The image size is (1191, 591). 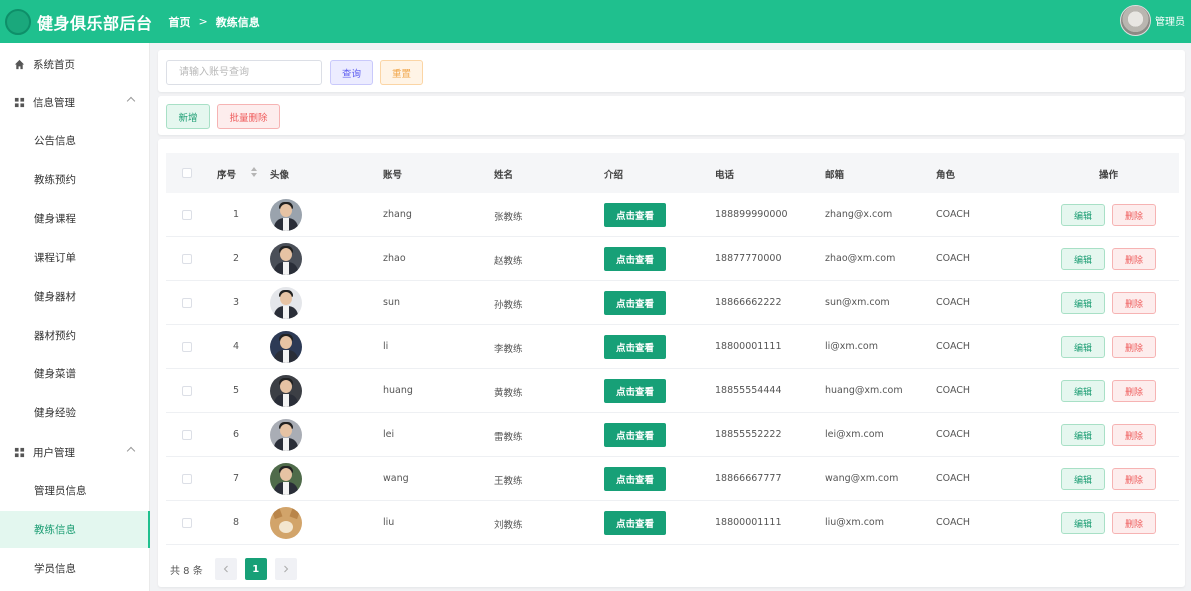 I want to click on row-phone: 188899990000, so click(x=751, y=214).